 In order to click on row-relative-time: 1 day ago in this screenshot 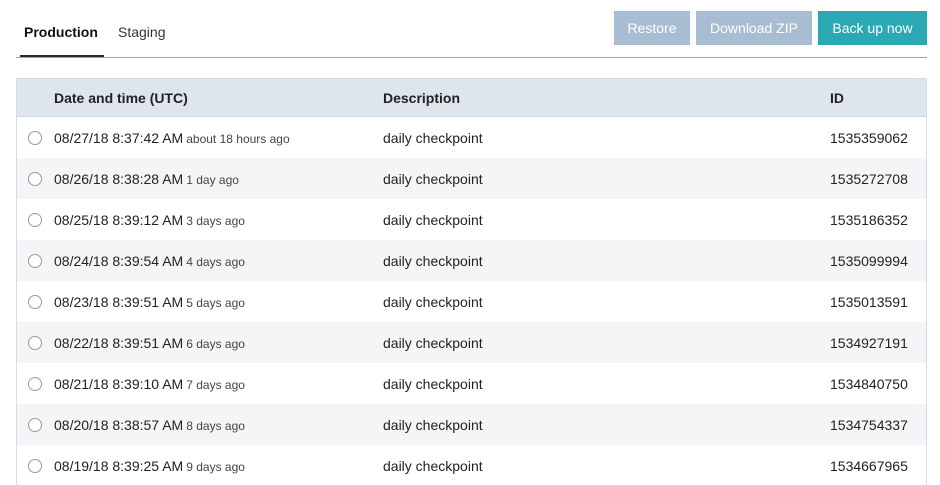, I will do `click(212, 179)`.